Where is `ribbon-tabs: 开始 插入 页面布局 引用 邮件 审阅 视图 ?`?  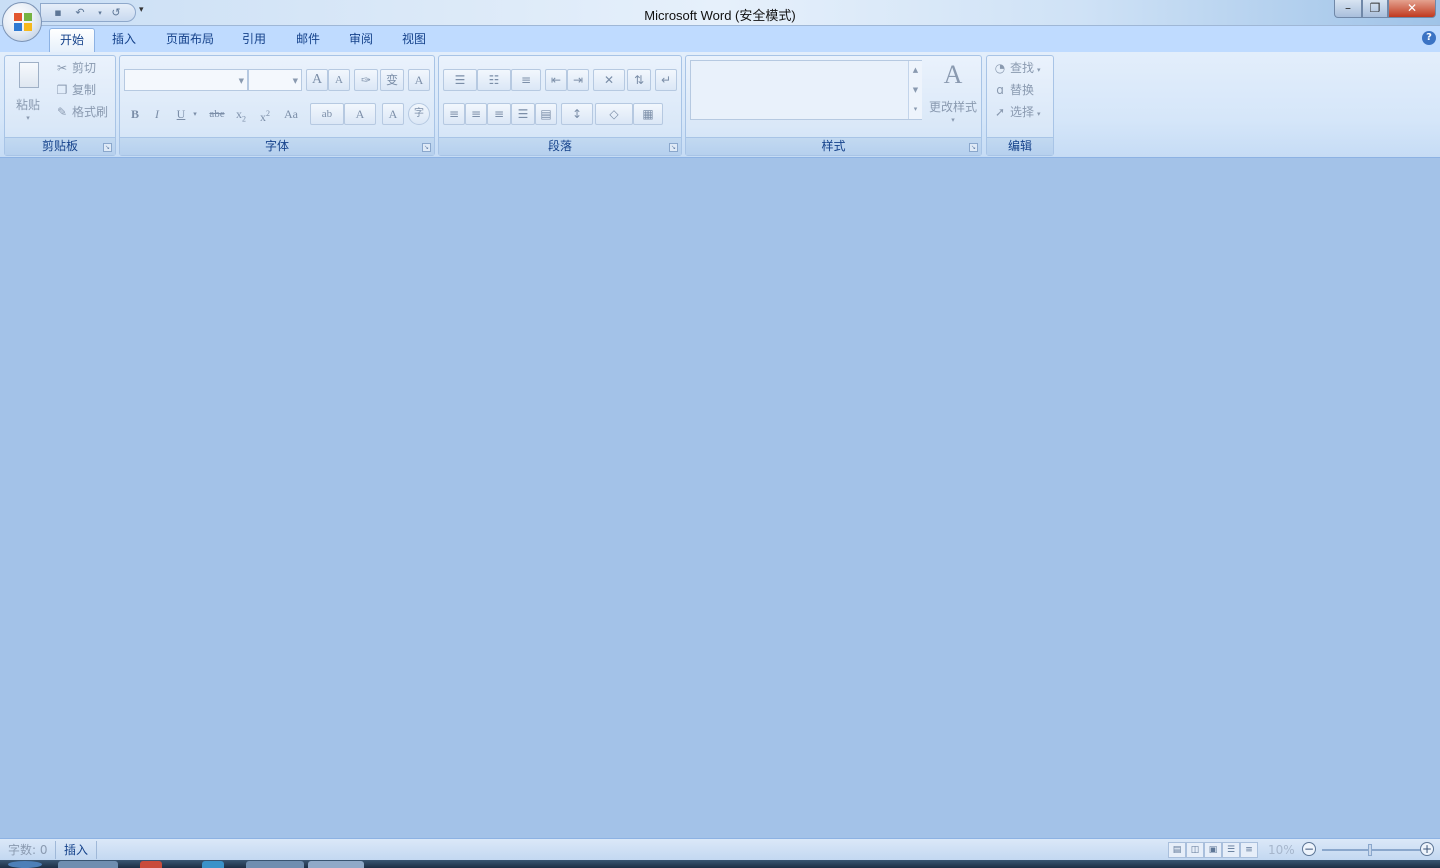 ribbon-tabs: 开始 插入 页面布局 引用 邮件 审阅 视图 ? is located at coordinates (720, 39).